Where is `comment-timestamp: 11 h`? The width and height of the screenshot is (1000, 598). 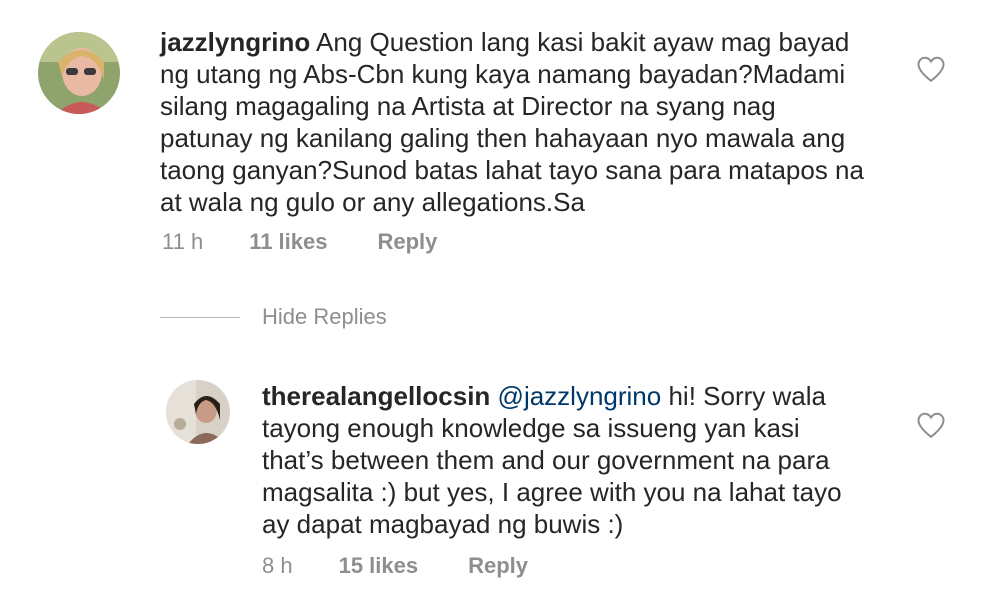 comment-timestamp: 11 h is located at coordinates (183, 241).